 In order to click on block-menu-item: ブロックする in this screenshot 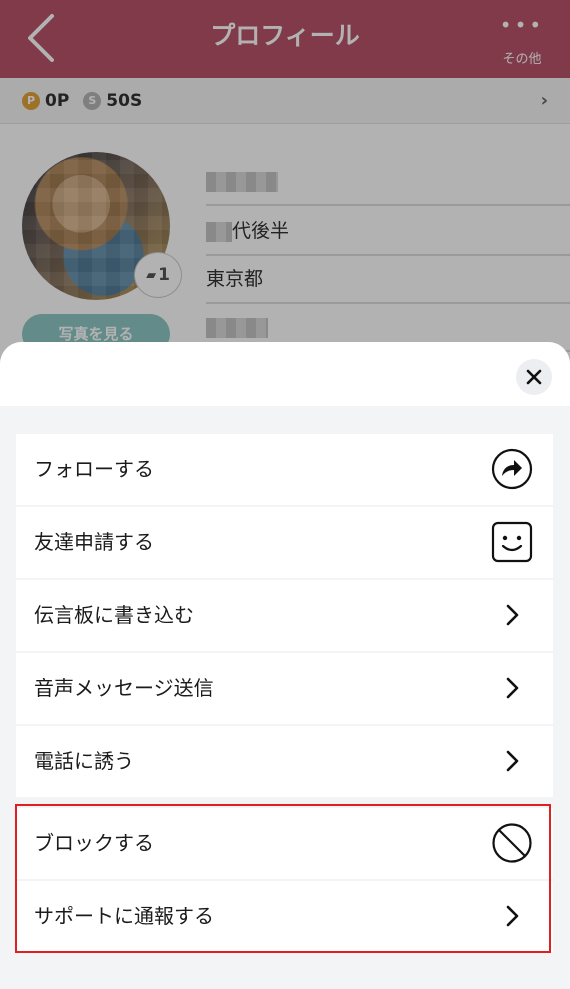, I will do `click(284, 843)`.